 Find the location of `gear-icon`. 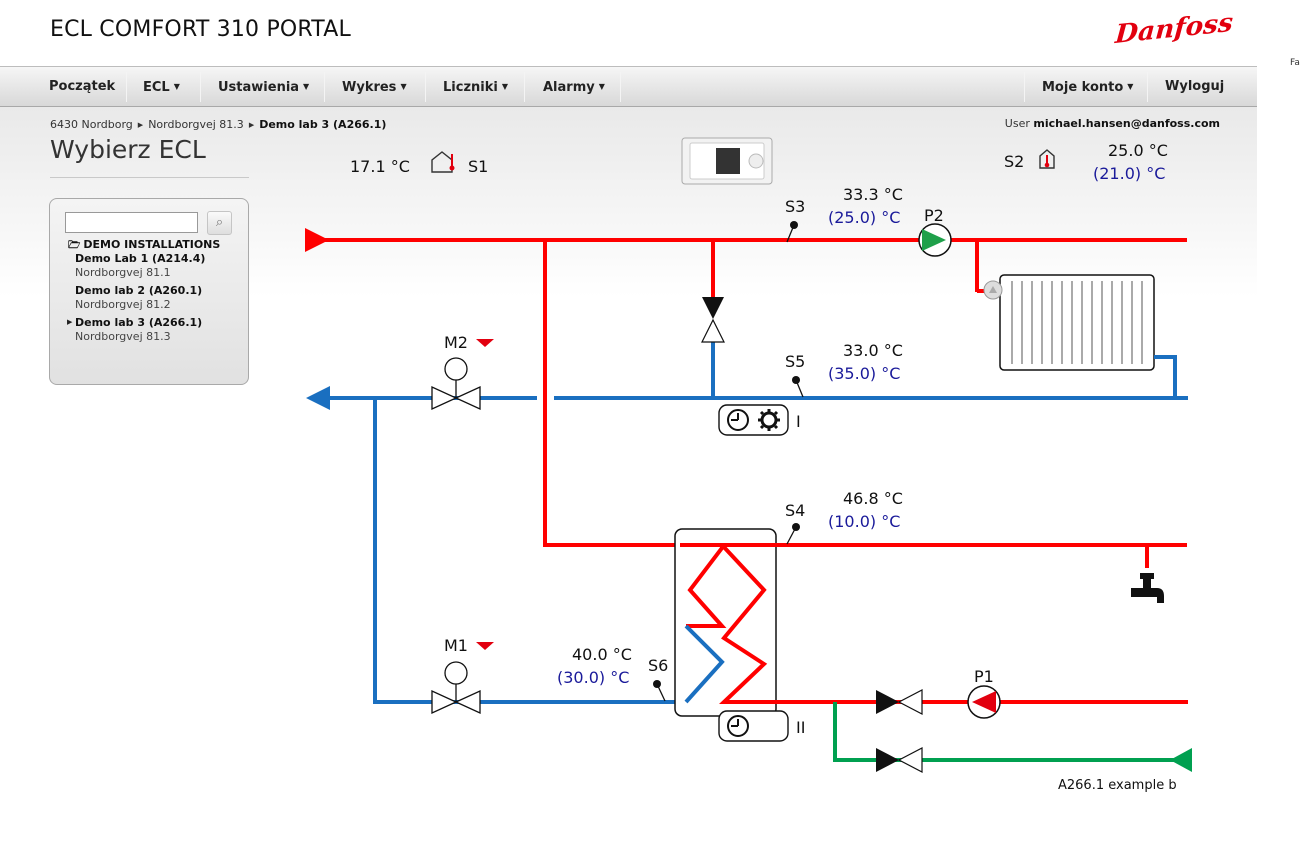

gear-icon is located at coordinates (769, 420).